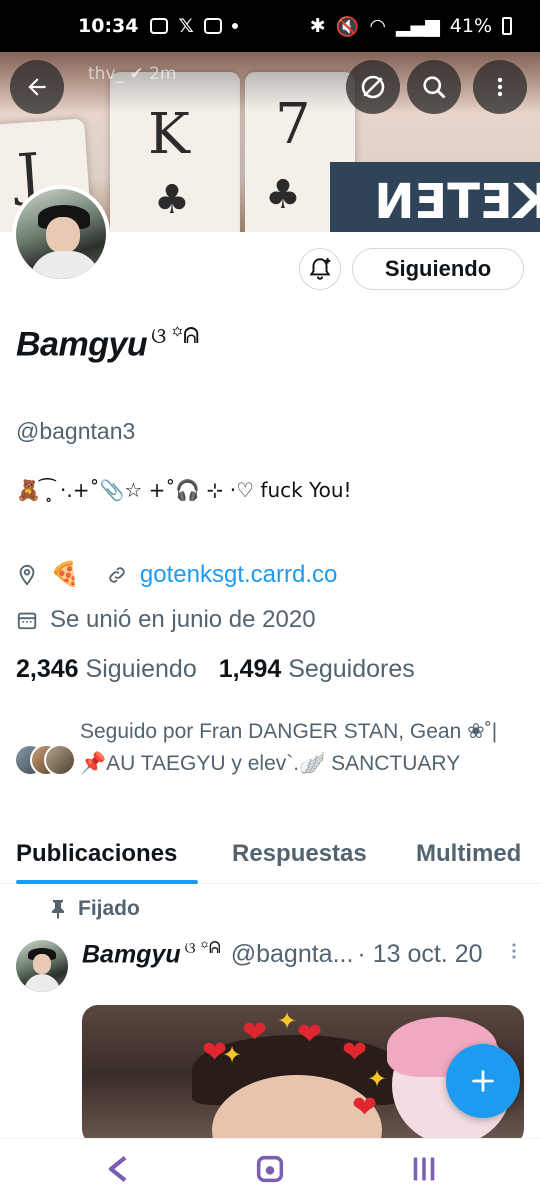  Describe the element at coordinates (377, 26) in the screenshot. I see `wifi-icon: ◠` at that location.